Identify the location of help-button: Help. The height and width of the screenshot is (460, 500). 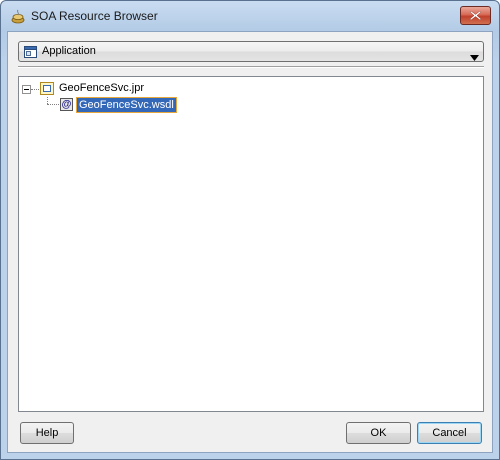
(47, 433).